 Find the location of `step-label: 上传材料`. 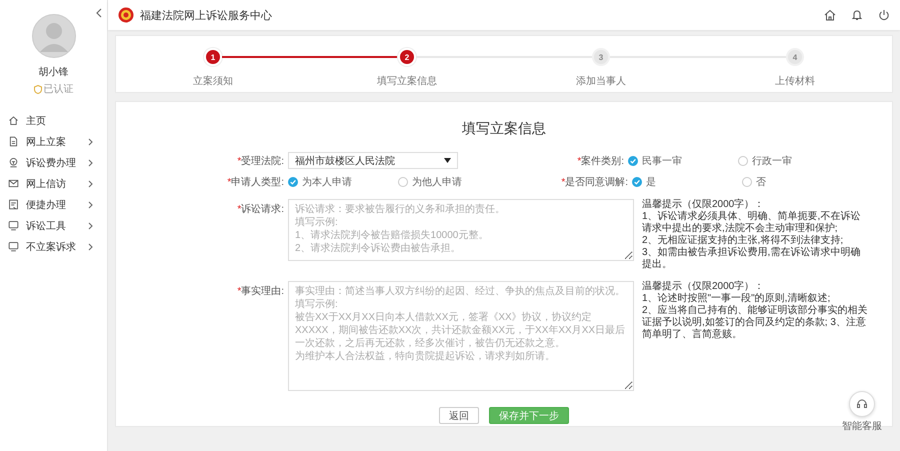

step-label: 上传材料 is located at coordinates (795, 81).